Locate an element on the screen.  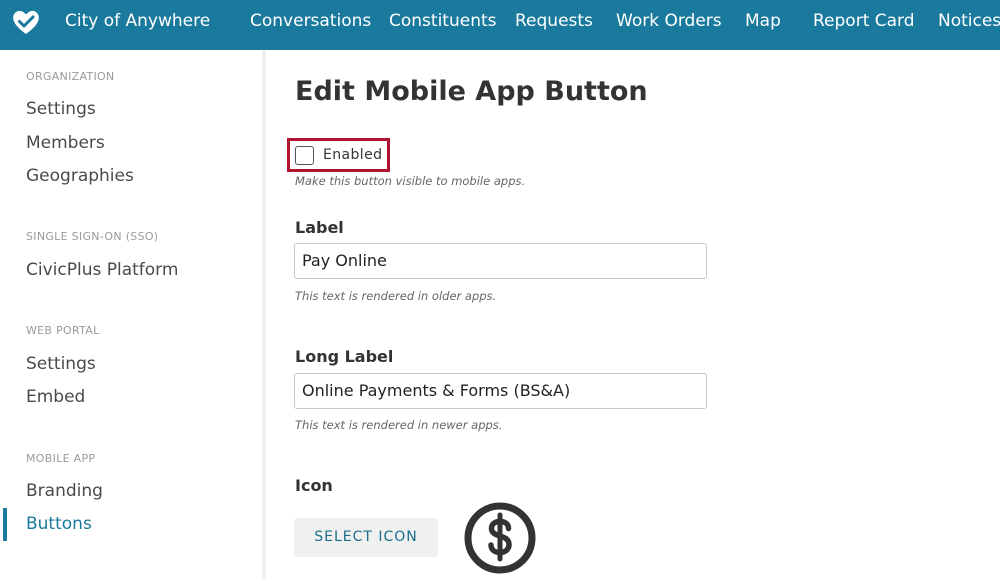
nav-map: Map is located at coordinates (763, 21).